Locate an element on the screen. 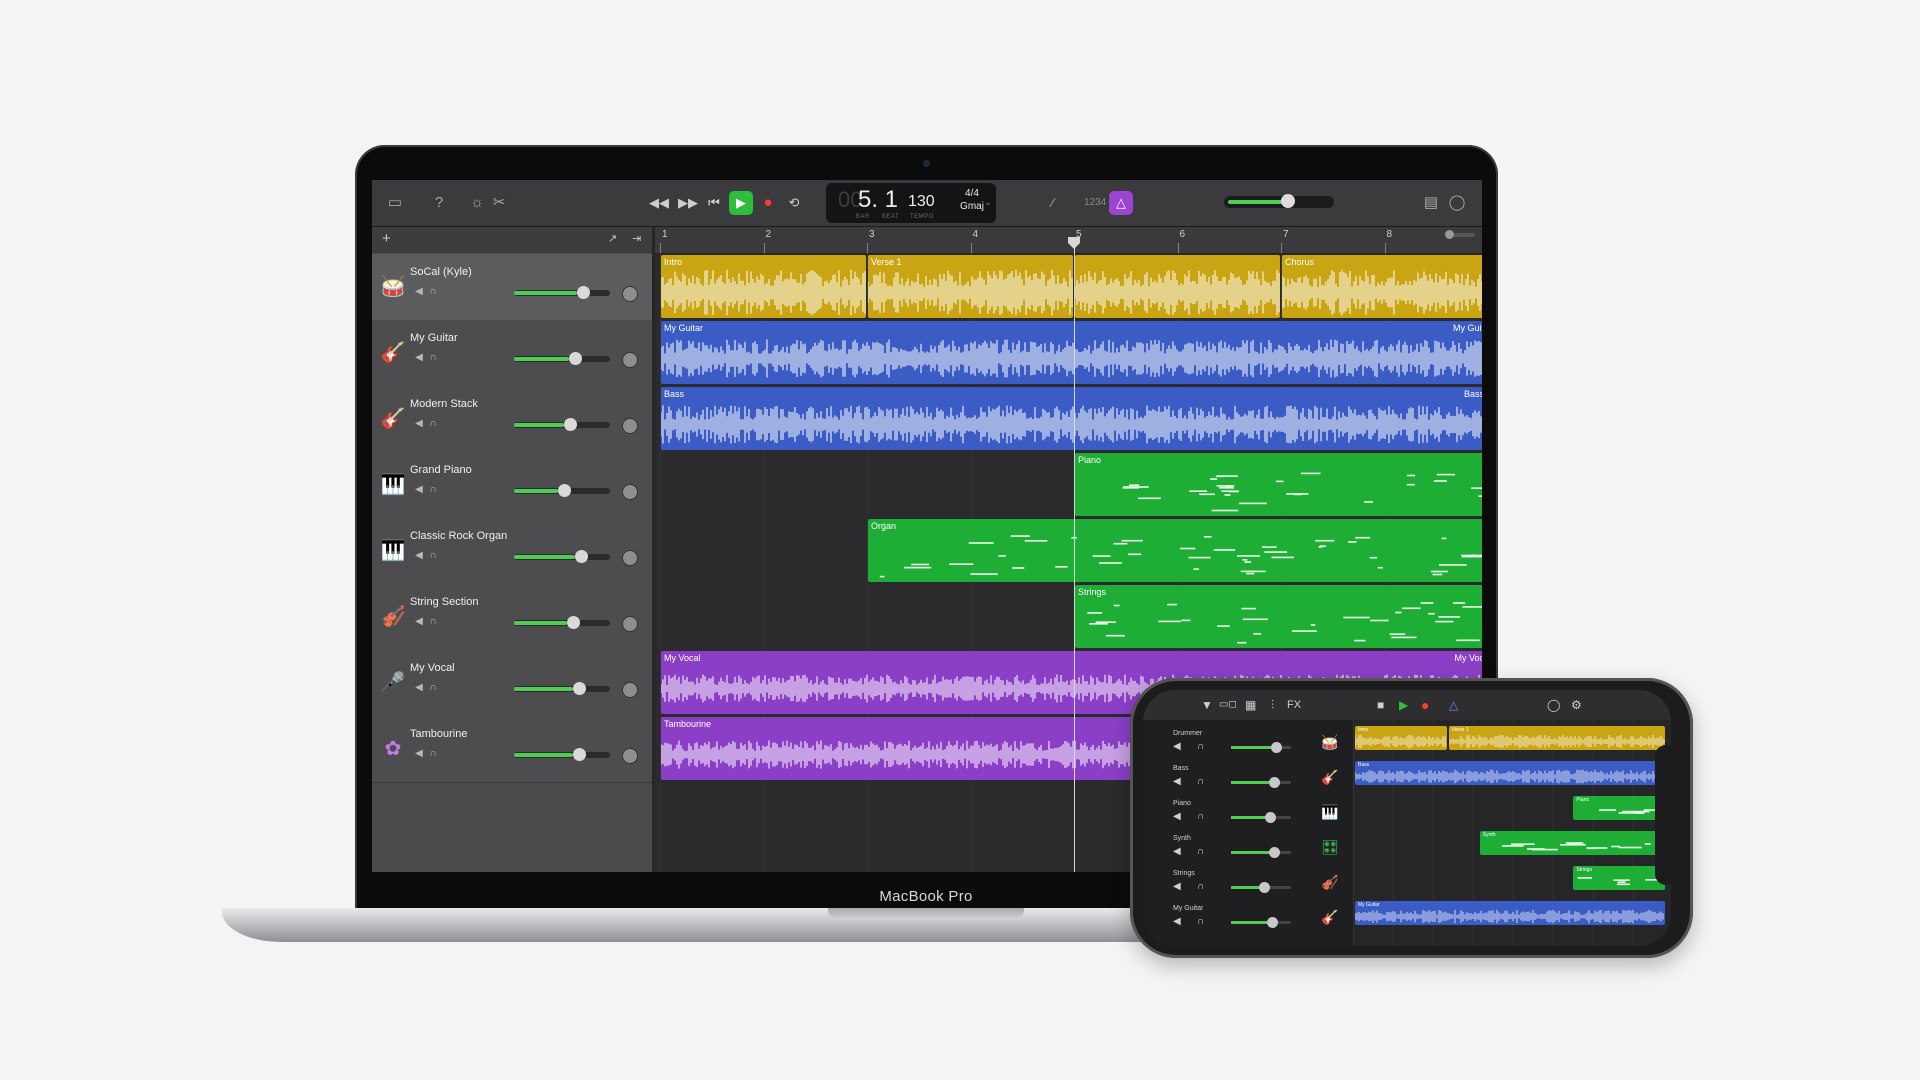  settings-icon: ⚙ is located at coordinates (1576, 705).